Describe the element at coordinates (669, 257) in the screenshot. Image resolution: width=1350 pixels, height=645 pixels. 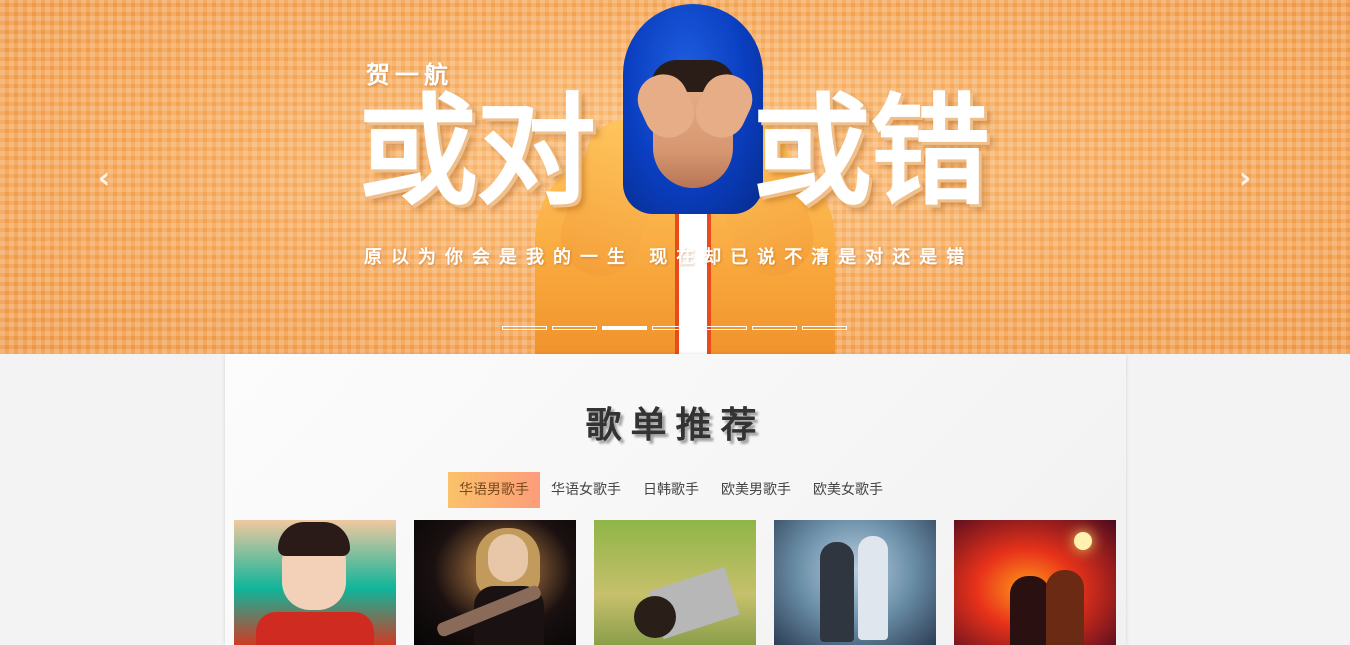
I see `banner-lyric: 原以为你会是我的一生 现在却已说不清是对还是错` at that location.